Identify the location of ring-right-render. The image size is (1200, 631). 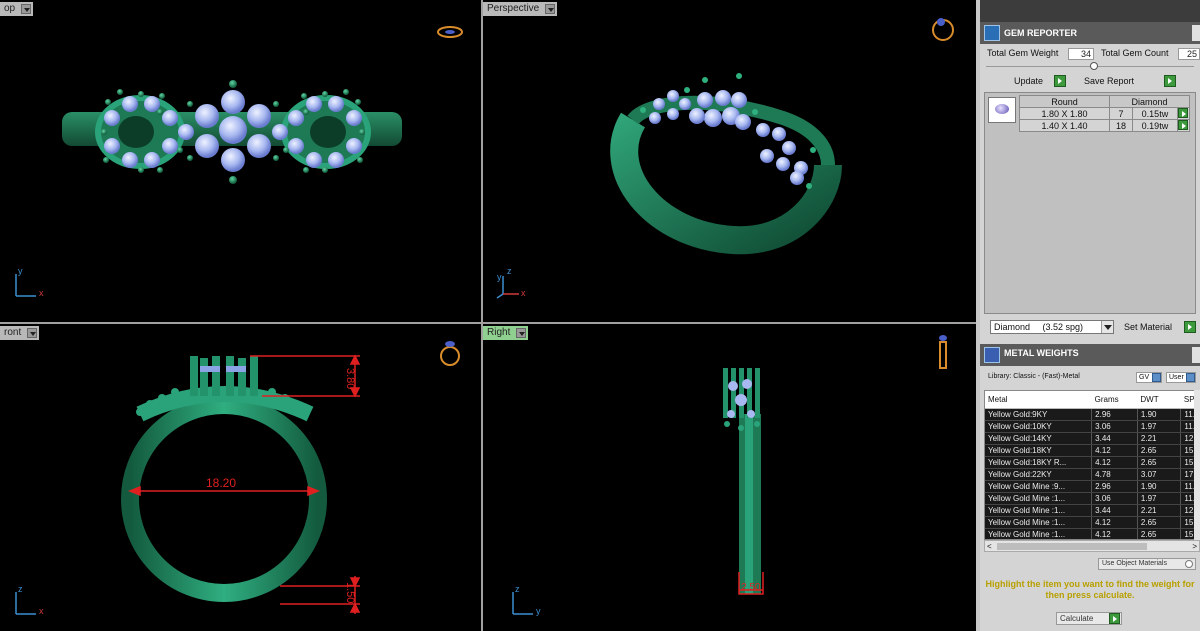
(835, 465).